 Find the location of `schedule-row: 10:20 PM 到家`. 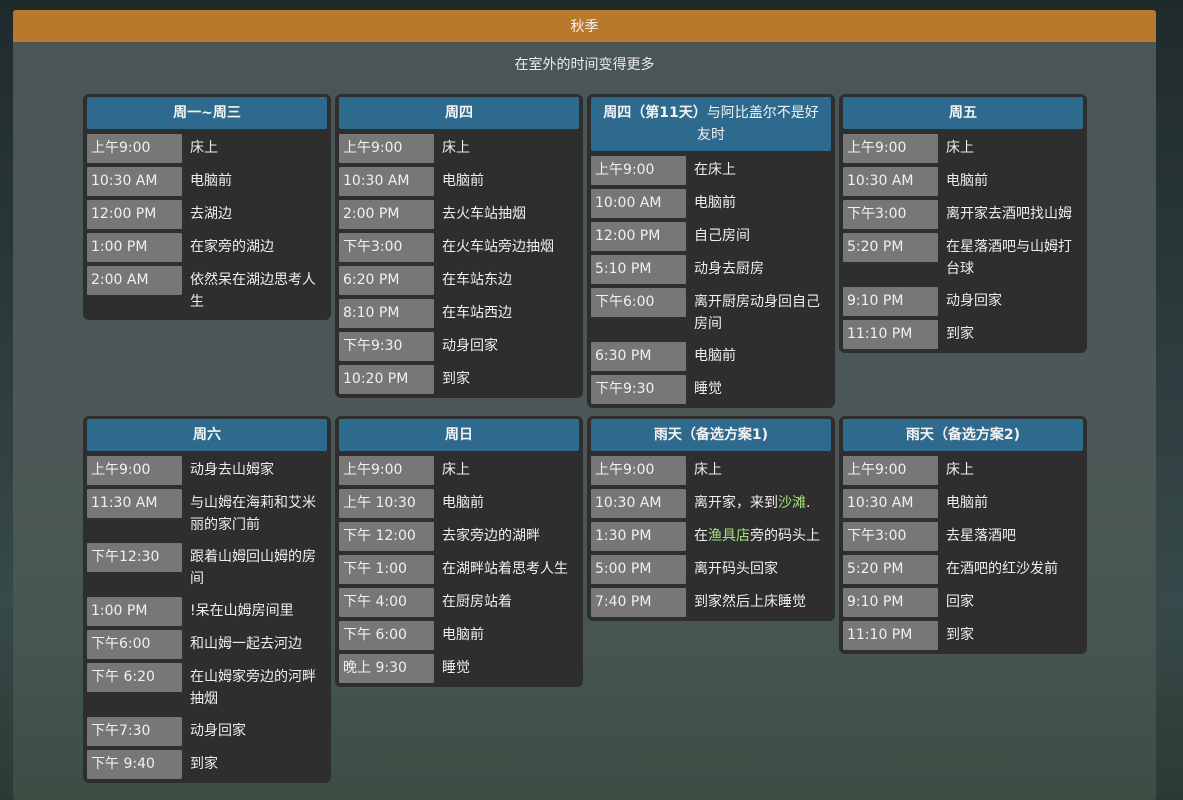

schedule-row: 10:20 PM 到家 is located at coordinates (459, 379).